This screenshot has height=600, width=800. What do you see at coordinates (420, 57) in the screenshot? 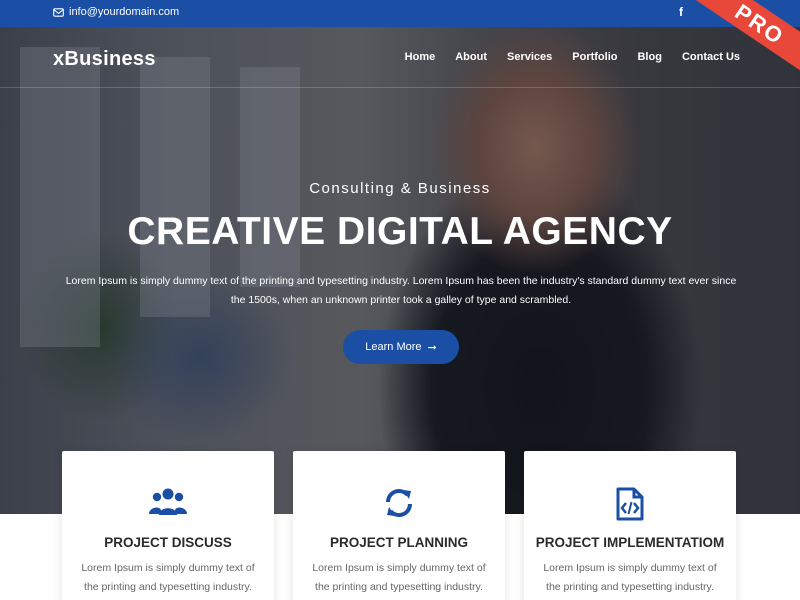
I see `nav-home: Home` at bounding box center [420, 57].